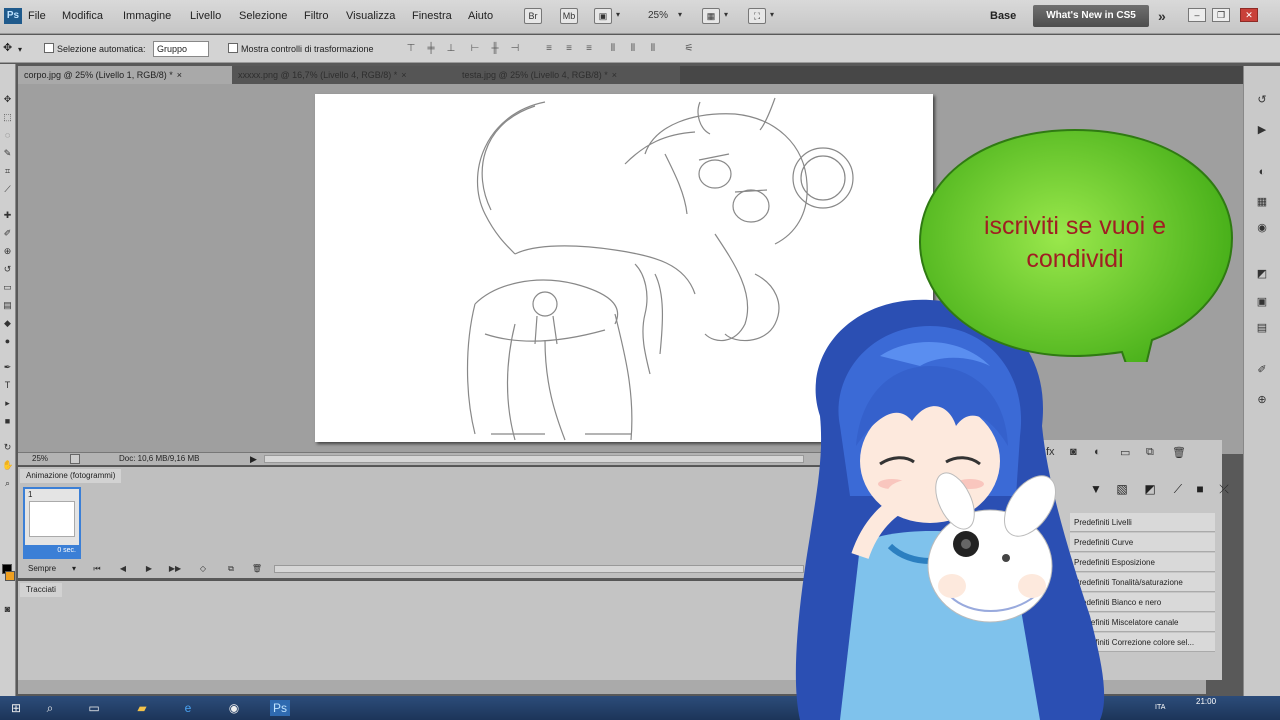 The image size is (1280, 720). What do you see at coordinates (7, 215) in the screenshot?
I see `healing-tool-icon: ✚` at bounding box center [7, 215].